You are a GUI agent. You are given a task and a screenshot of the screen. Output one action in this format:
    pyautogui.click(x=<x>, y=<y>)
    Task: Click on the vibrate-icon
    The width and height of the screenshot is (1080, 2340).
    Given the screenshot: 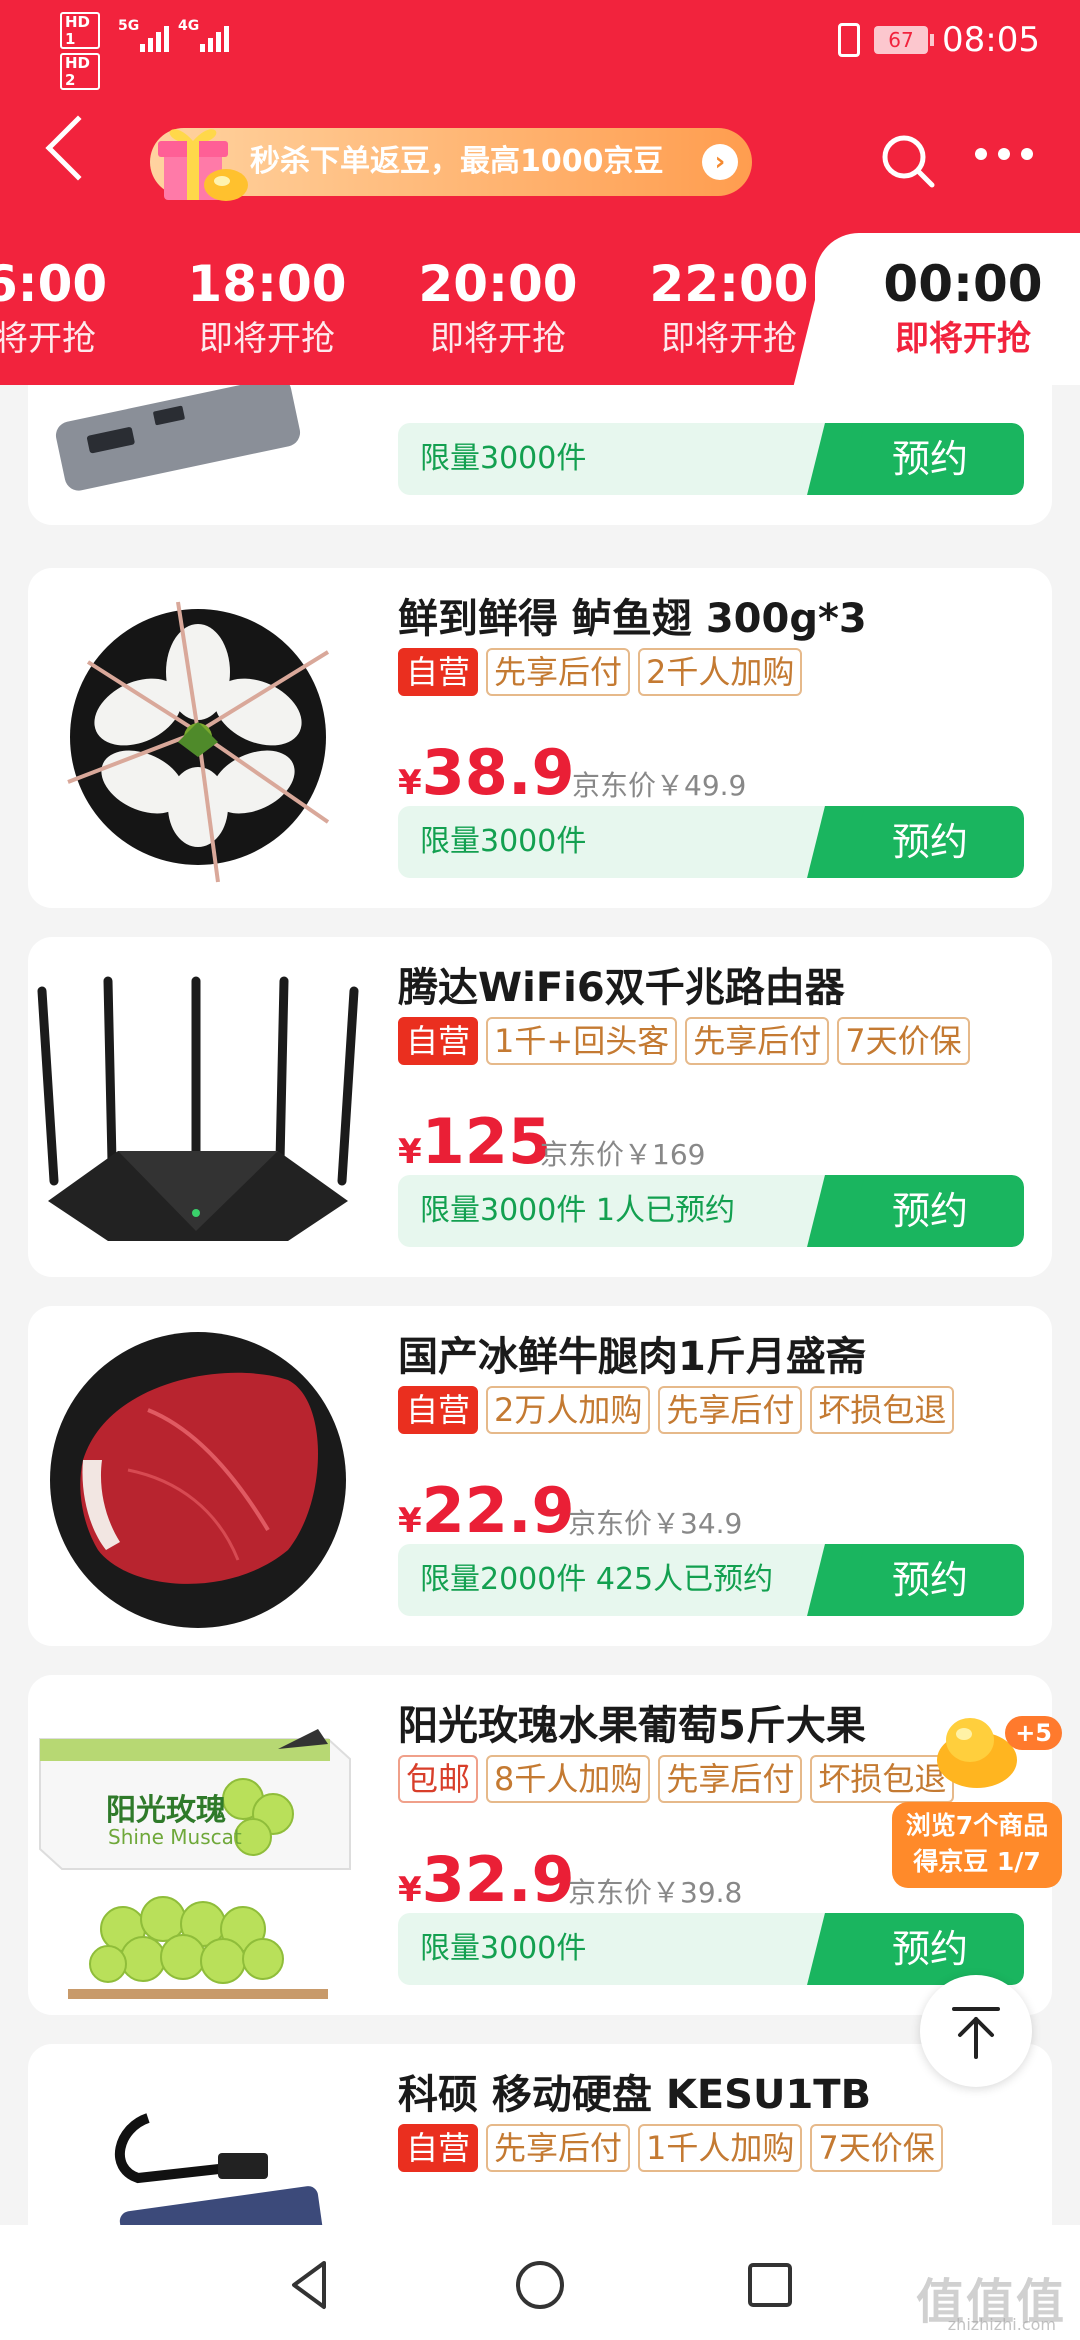 What is the action you would take?
    pyautogui.click(x=849, y=40)
    